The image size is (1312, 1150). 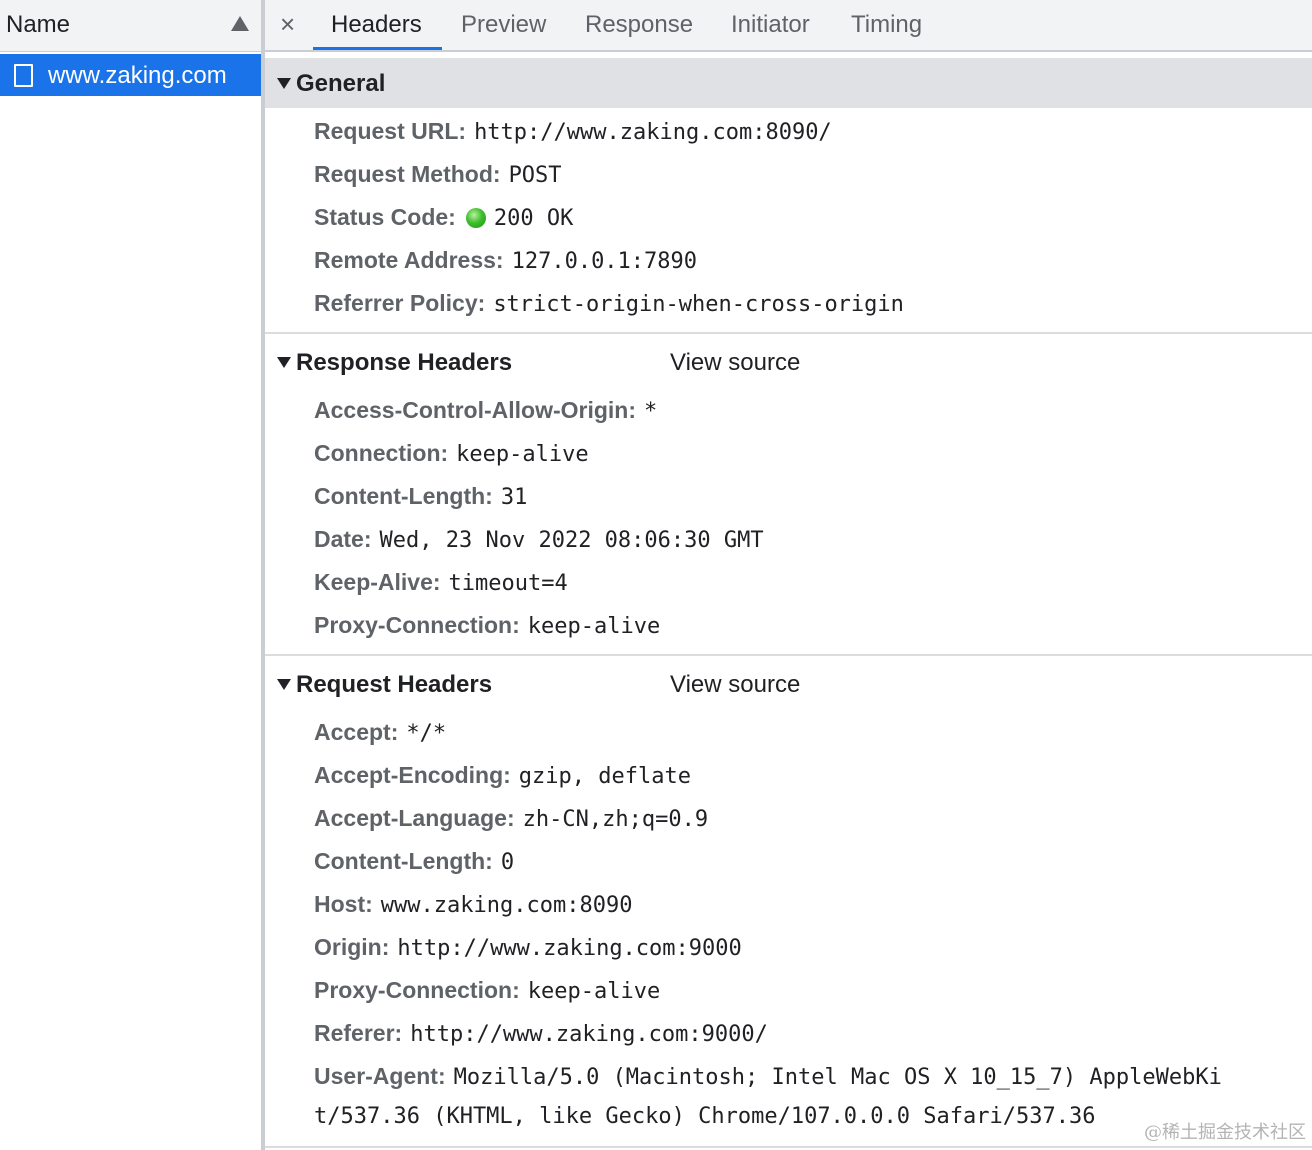 I want to click on response-headers-section-header: Response Headers View source, so click(x=788, y=362).